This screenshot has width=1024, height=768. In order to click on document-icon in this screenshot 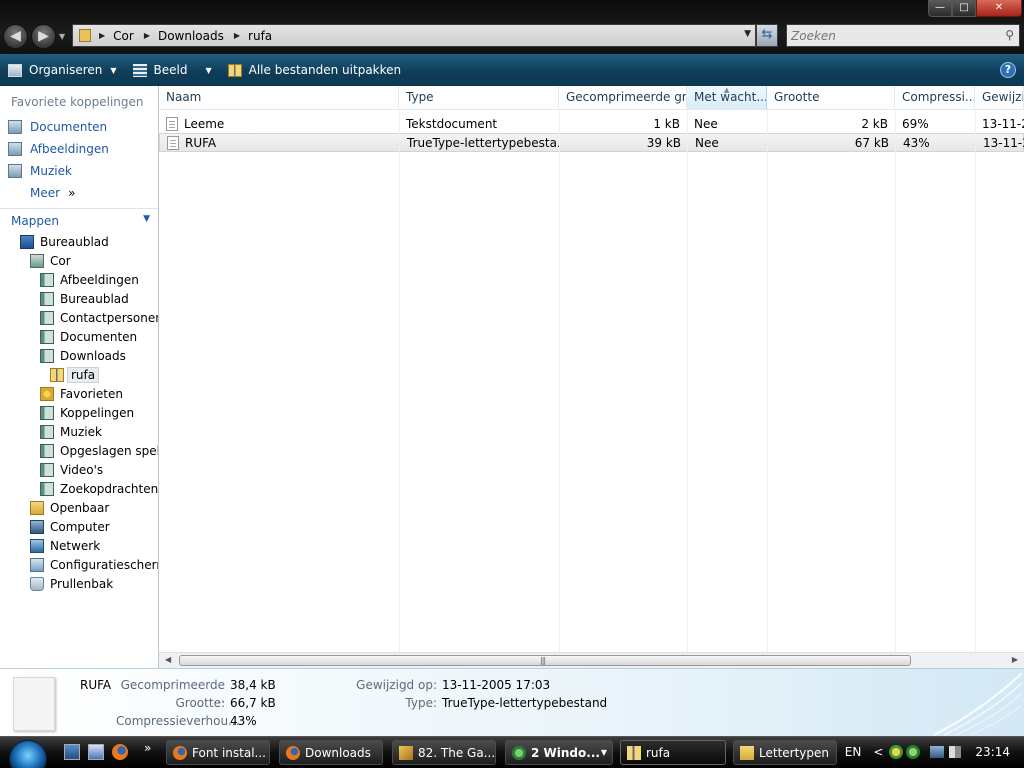, I will do `click(173, 142)`.